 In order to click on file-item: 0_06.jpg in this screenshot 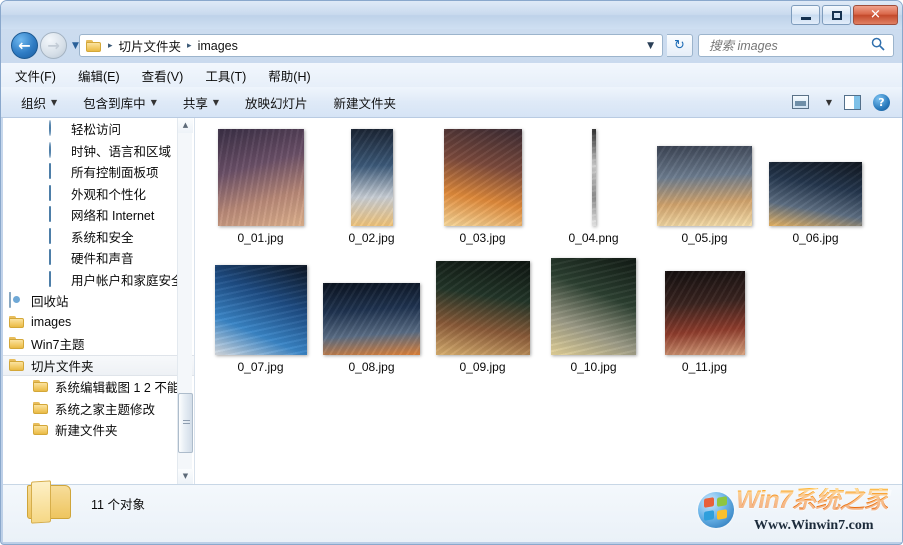, I will do `click(815, 190)`.